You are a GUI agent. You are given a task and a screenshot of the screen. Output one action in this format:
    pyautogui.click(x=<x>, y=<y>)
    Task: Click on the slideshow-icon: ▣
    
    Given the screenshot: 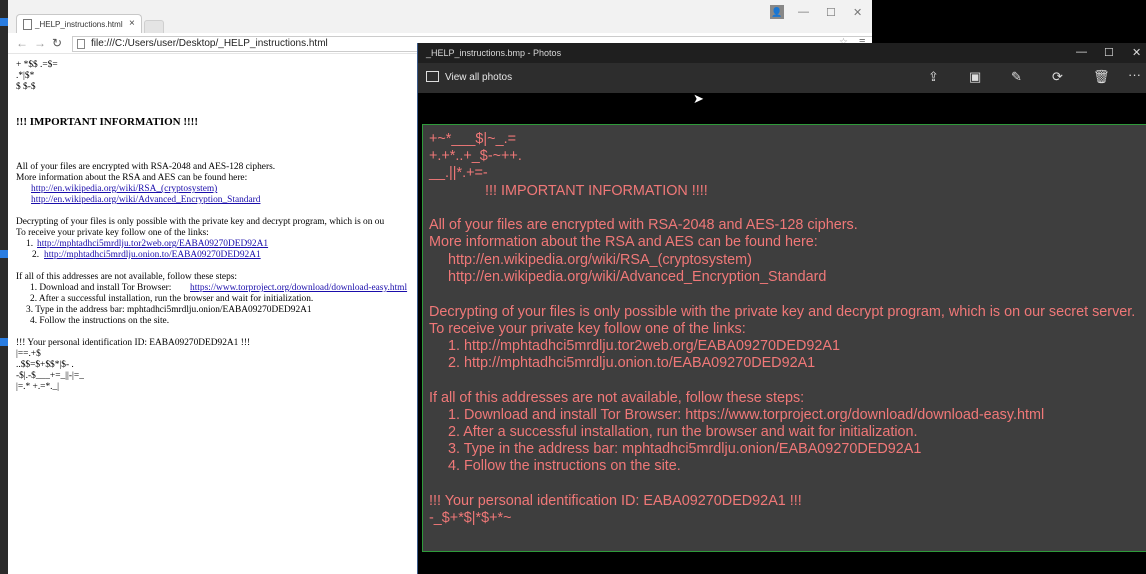 What is the action you would take?
    pyautogui.click(x=975, y=77)
    